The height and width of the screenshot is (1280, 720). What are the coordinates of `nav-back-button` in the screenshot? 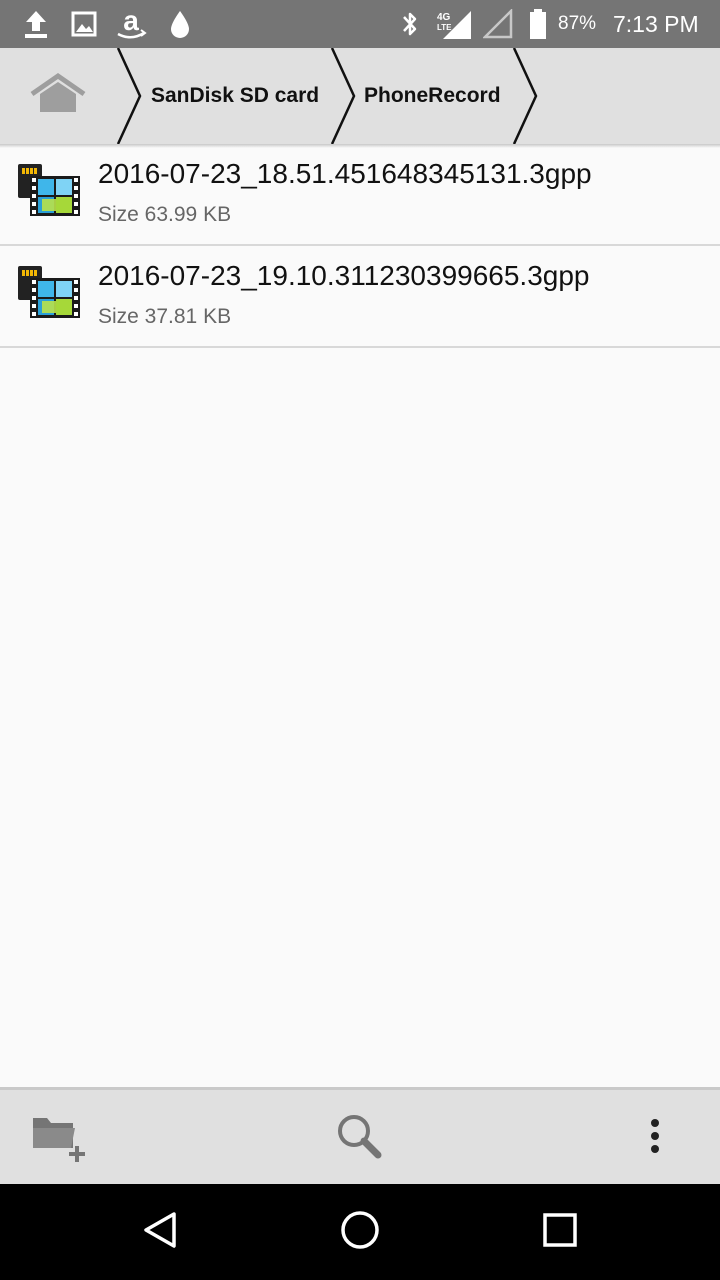 It's located at (160, 1232).